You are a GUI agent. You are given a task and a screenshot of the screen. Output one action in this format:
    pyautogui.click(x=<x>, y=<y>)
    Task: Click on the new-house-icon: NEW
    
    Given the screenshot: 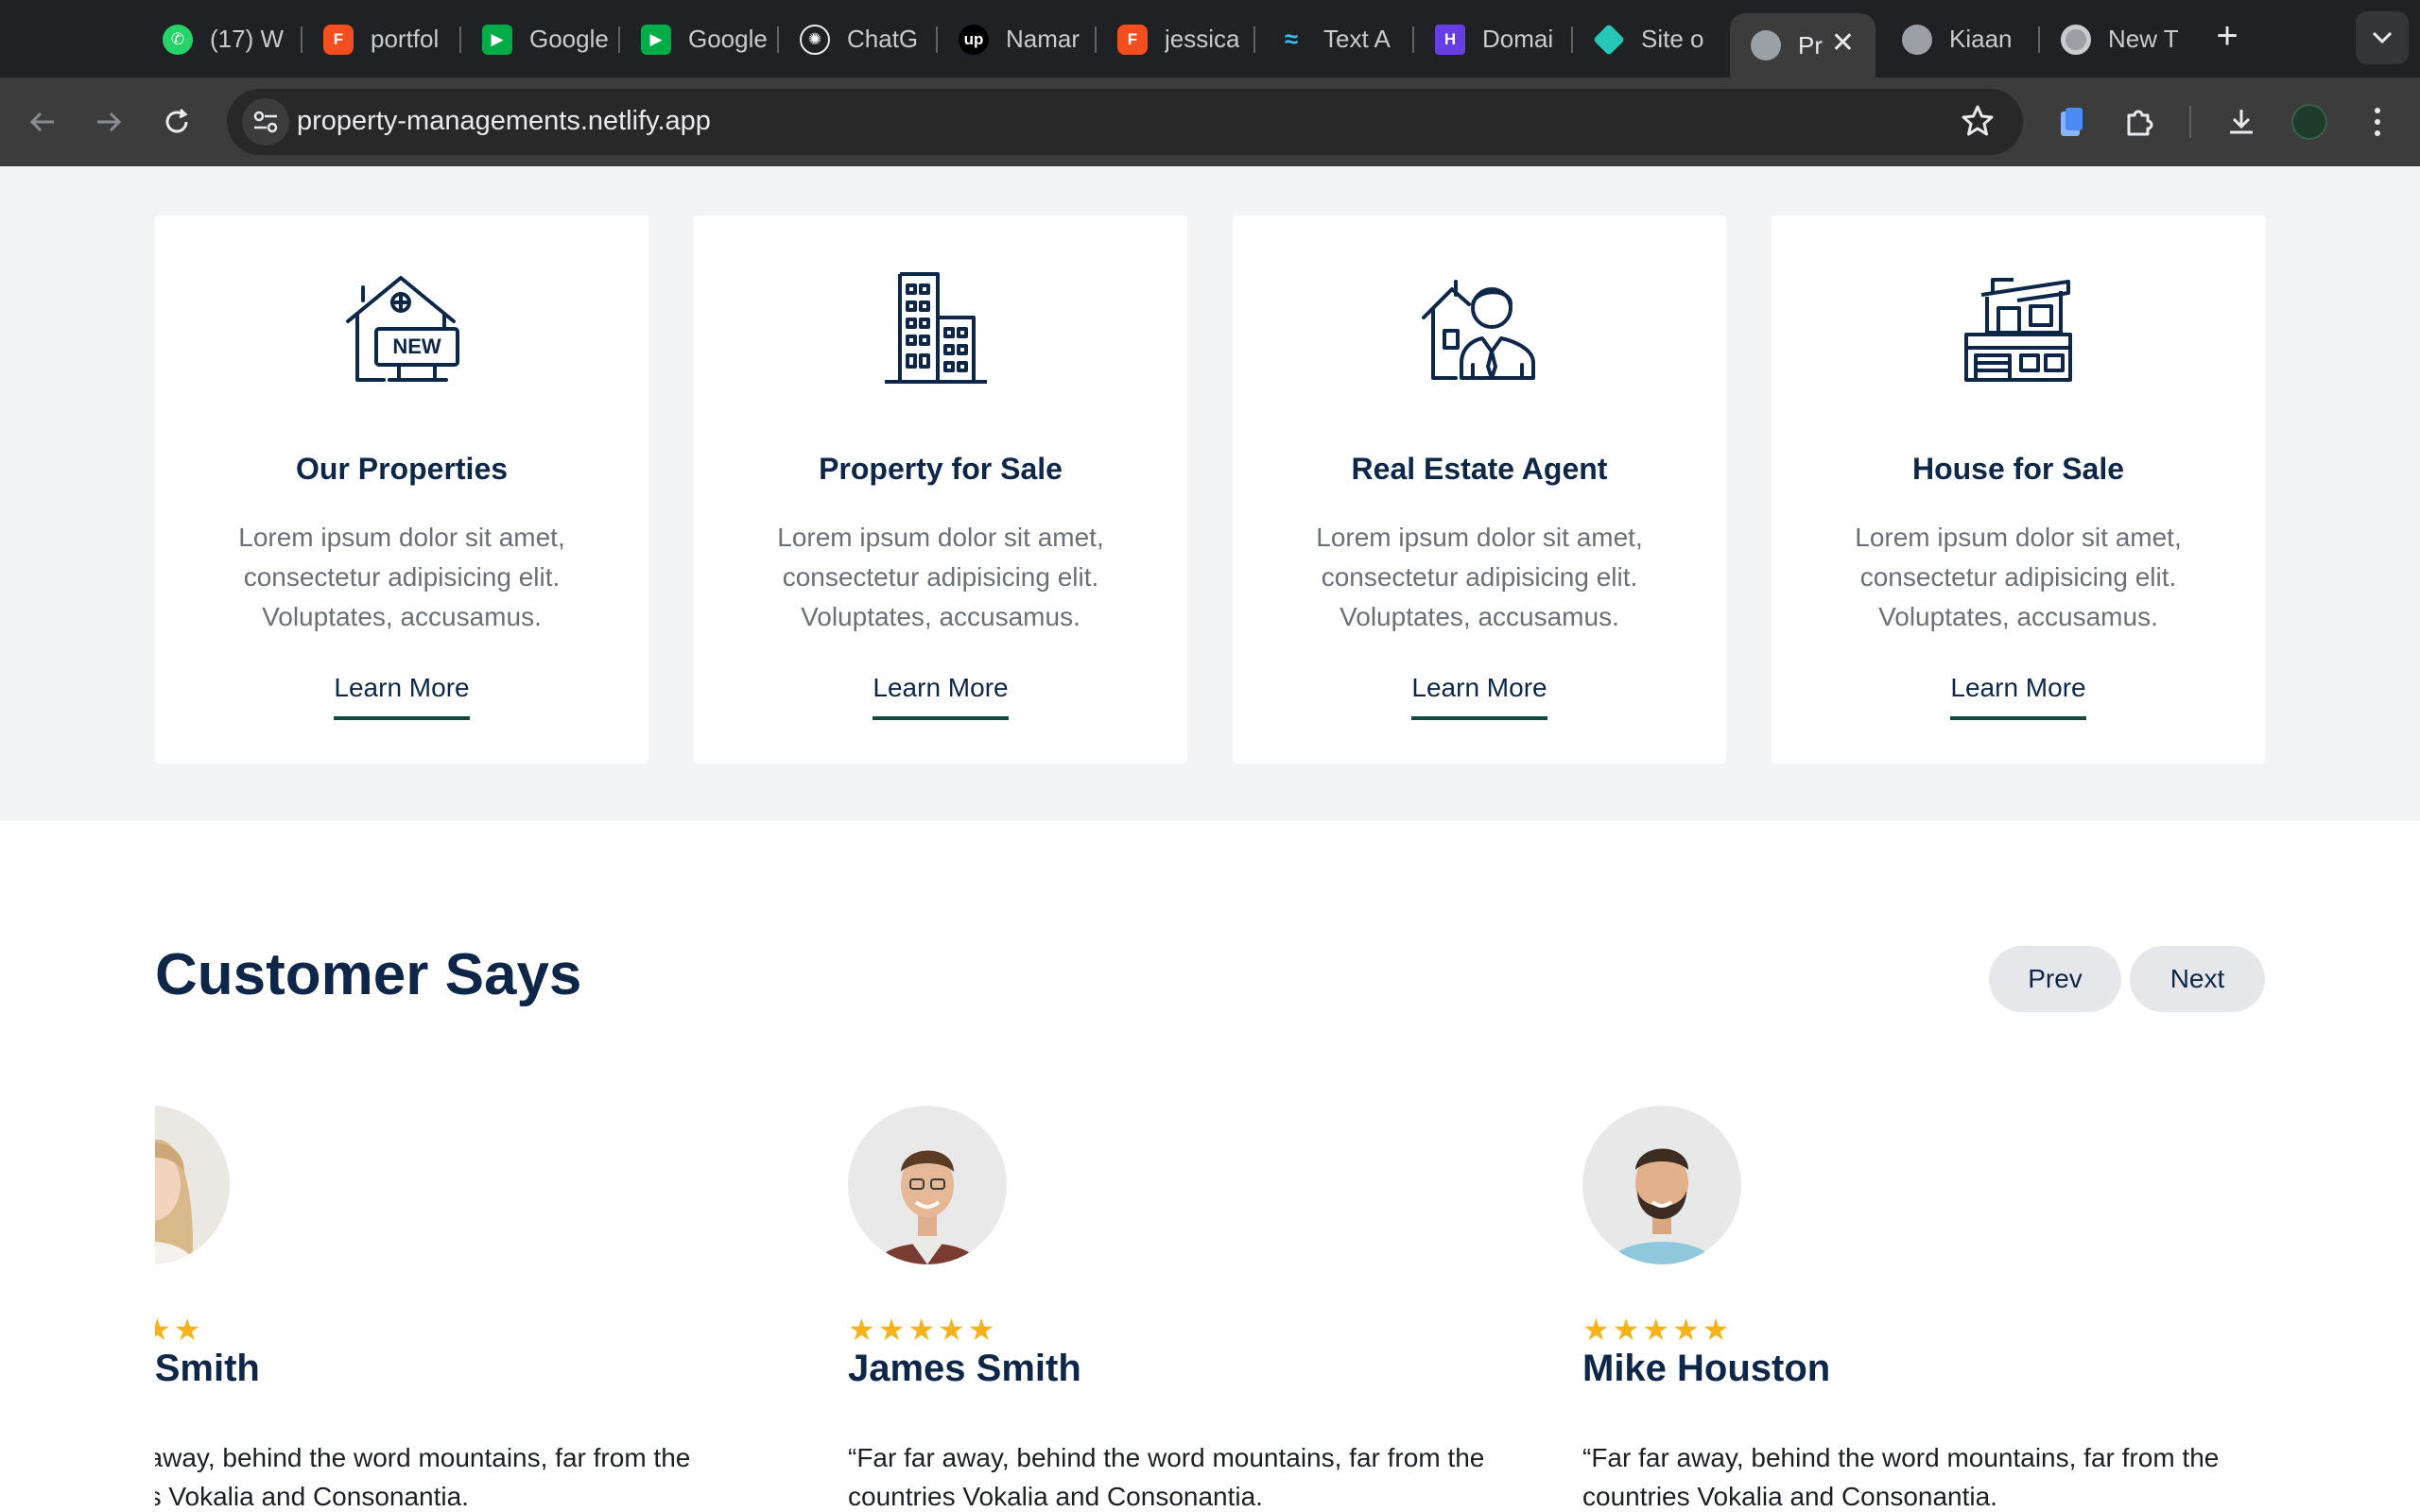 What is the action you would take?
    pyautogui.click(x=402, y=329)
    